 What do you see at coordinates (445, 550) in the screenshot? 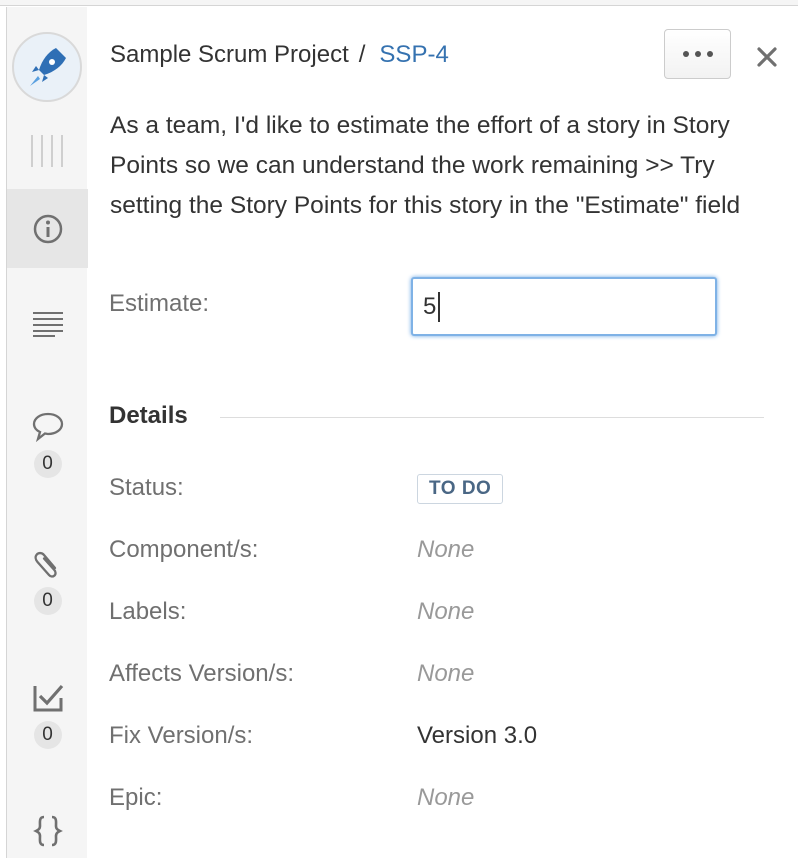
I see `components-value: None` at bounding box center [445, 550].